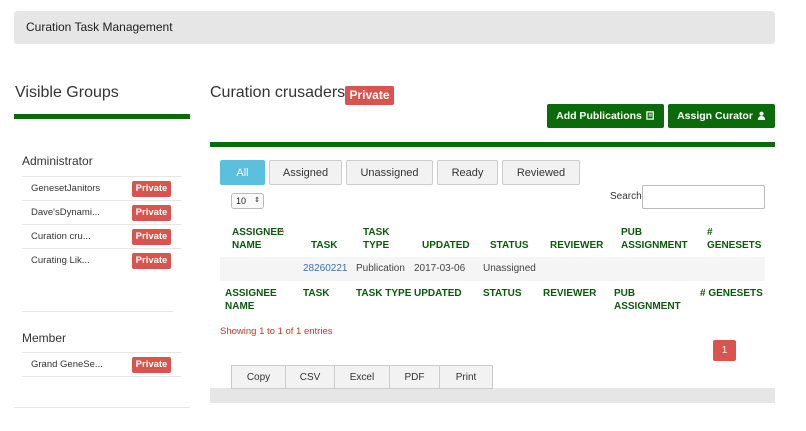  I want to click on page-length-select: 10 ⇕, so click(247, 201).